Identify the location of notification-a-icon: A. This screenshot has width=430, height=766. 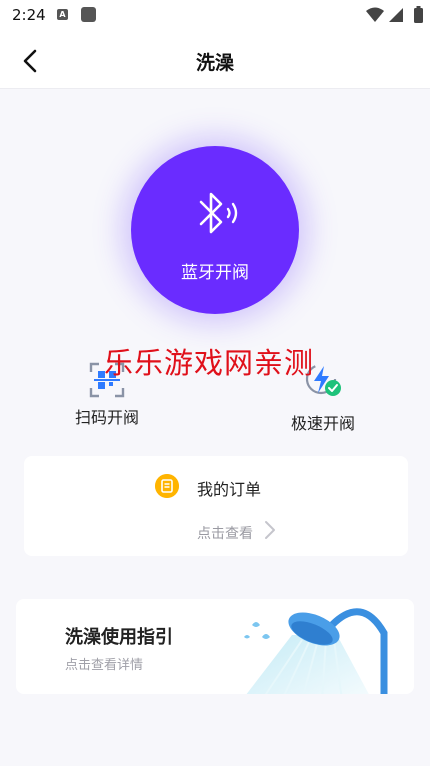
(62, 14).